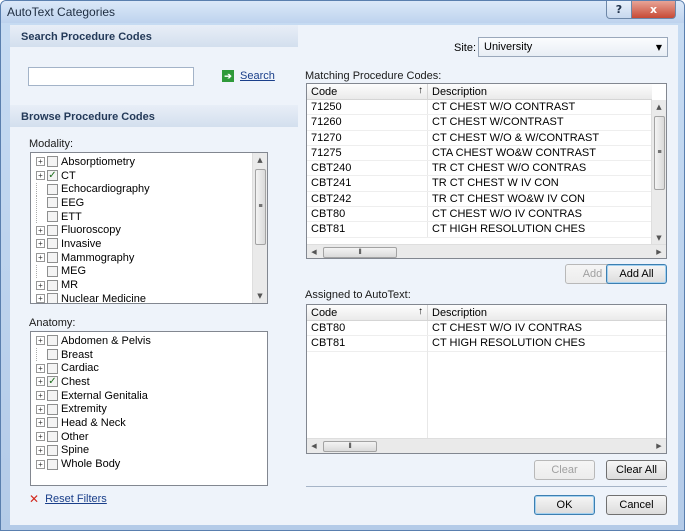 Image resolution: width=685 pixels, height=531 pixels. I want to click on tree-item: + Other, so click(149, 437).